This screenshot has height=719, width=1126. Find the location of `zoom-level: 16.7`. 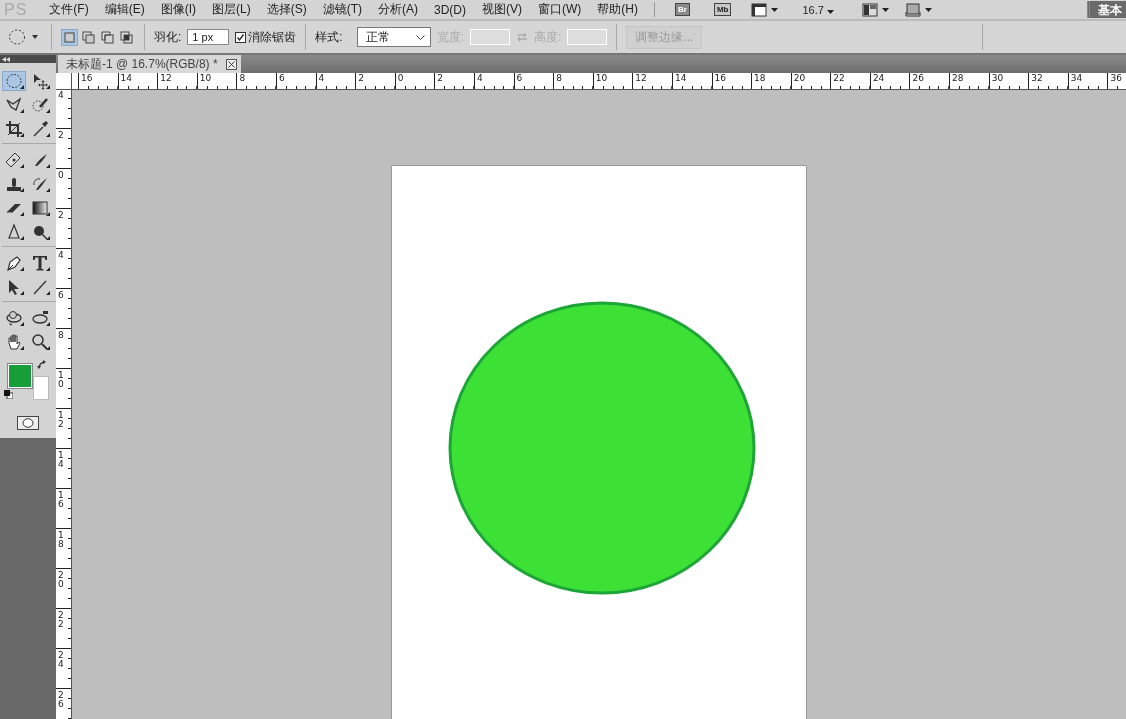

zoom-level: 16.7 is located at coordinates (814, 9).